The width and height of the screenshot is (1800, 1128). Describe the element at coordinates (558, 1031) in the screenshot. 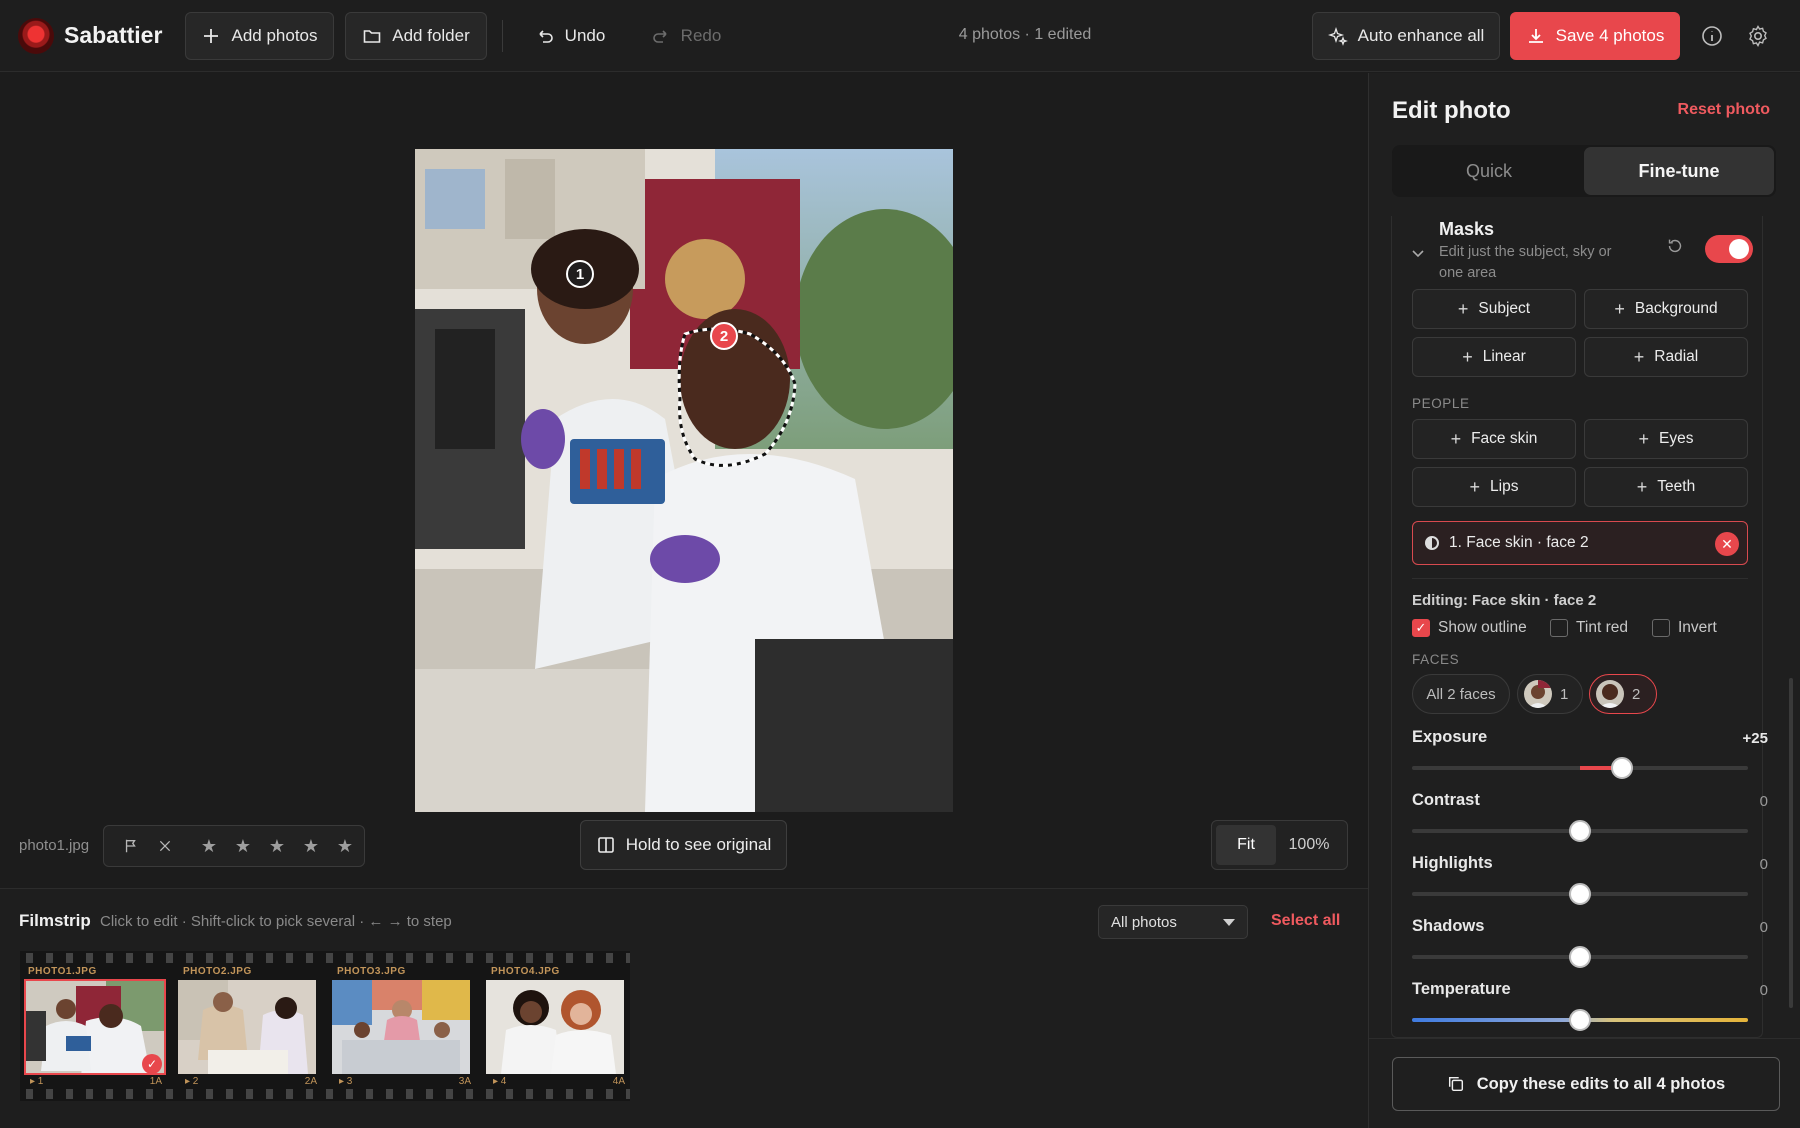

I see `filmstrip-frame-4: PHOTO4.JPG ▸ 4 4A` at that location.